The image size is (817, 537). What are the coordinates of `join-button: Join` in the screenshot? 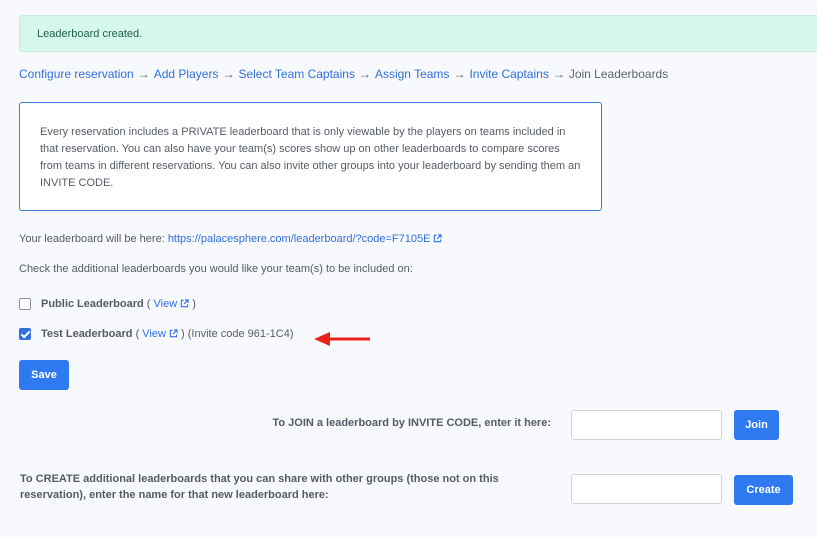 It's located at (756, 425).